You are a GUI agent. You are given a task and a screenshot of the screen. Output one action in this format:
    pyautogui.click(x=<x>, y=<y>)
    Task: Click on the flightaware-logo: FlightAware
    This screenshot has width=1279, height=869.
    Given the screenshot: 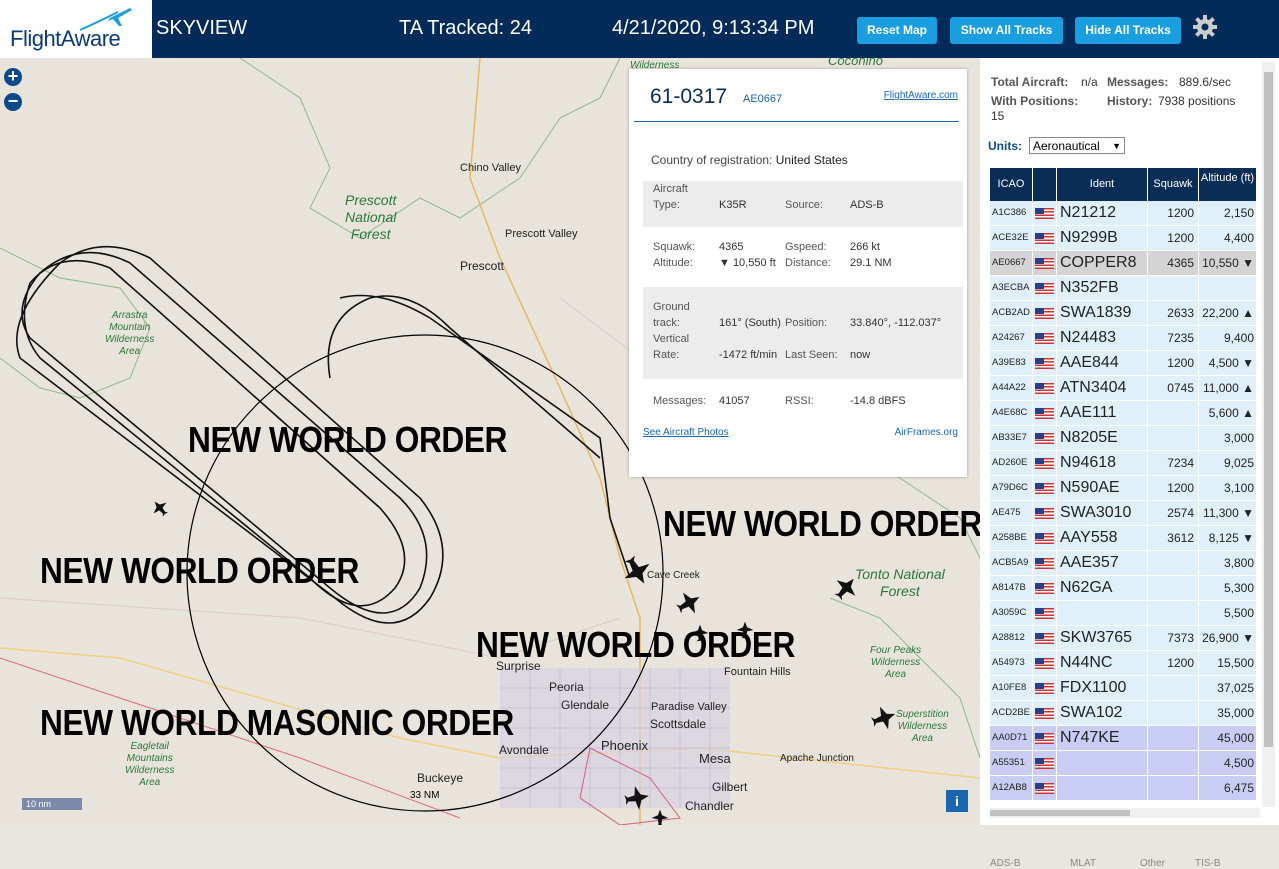 What is the action you would take?
    pyautogui.click(x=76, y=29)
    